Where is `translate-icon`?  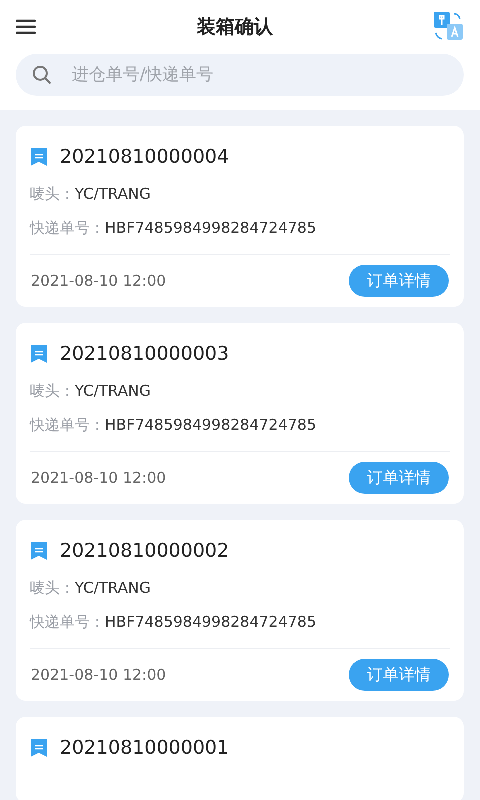 translate-icon is located at coordinates (449, 27).